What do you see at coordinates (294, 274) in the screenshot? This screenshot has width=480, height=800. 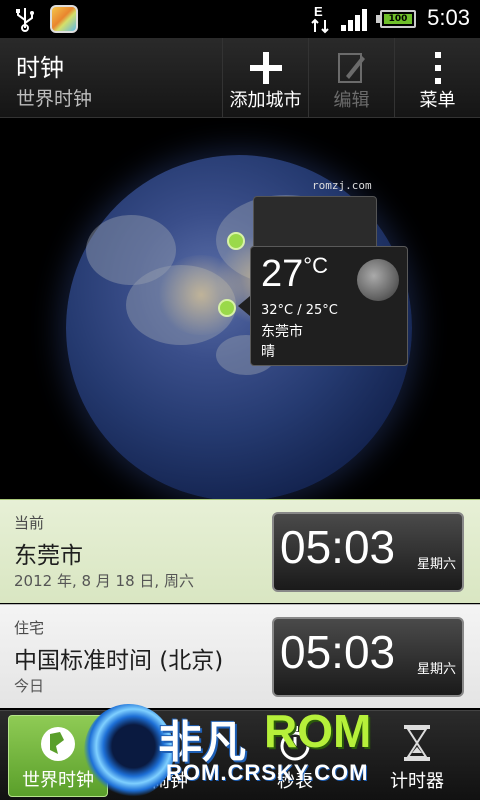 I see `temperature: 27°C` at bounding box center [294, 274].